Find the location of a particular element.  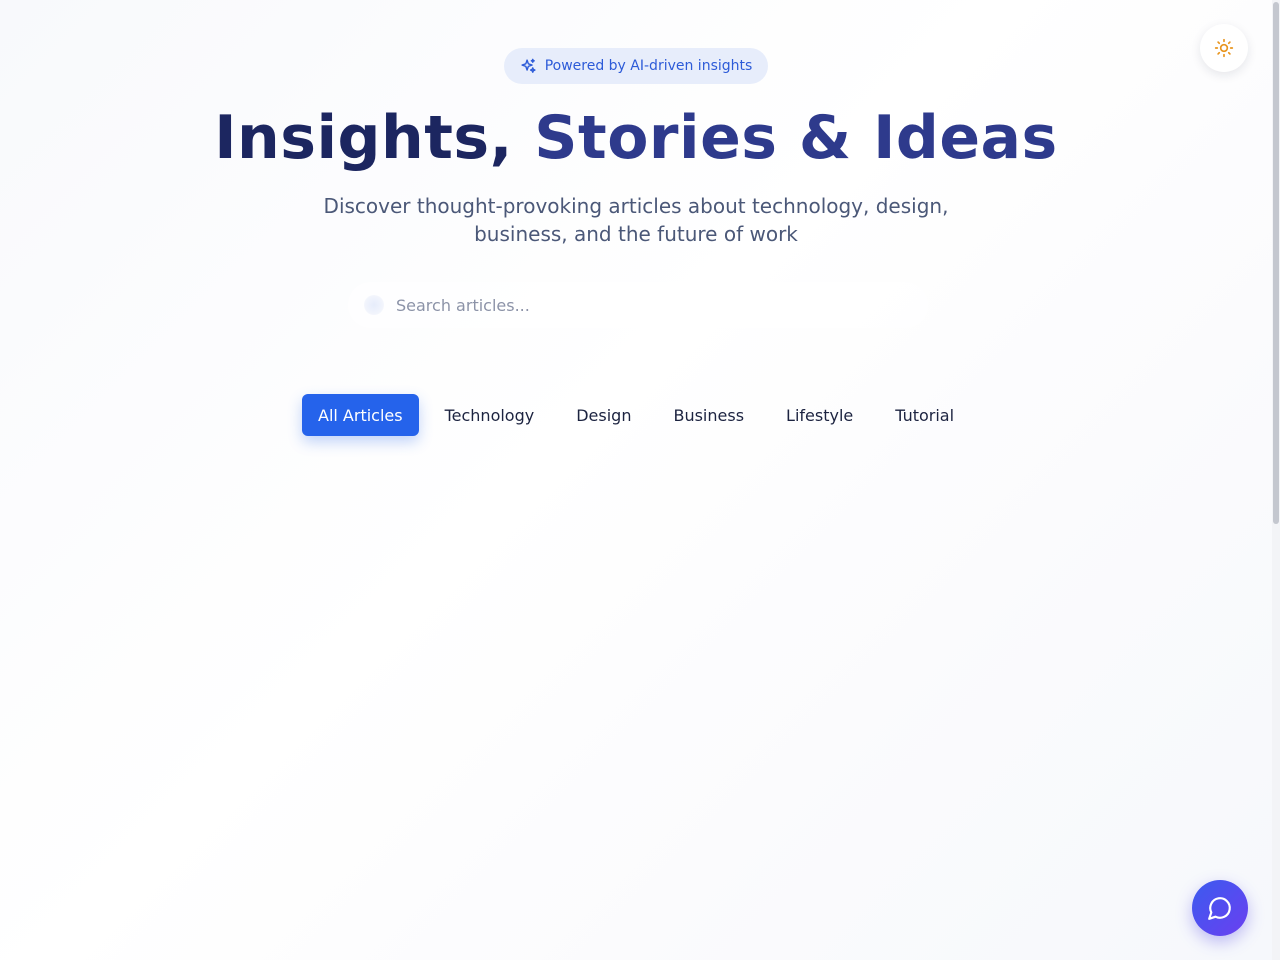

filter-business: Business is located at coordinates (708, 415).